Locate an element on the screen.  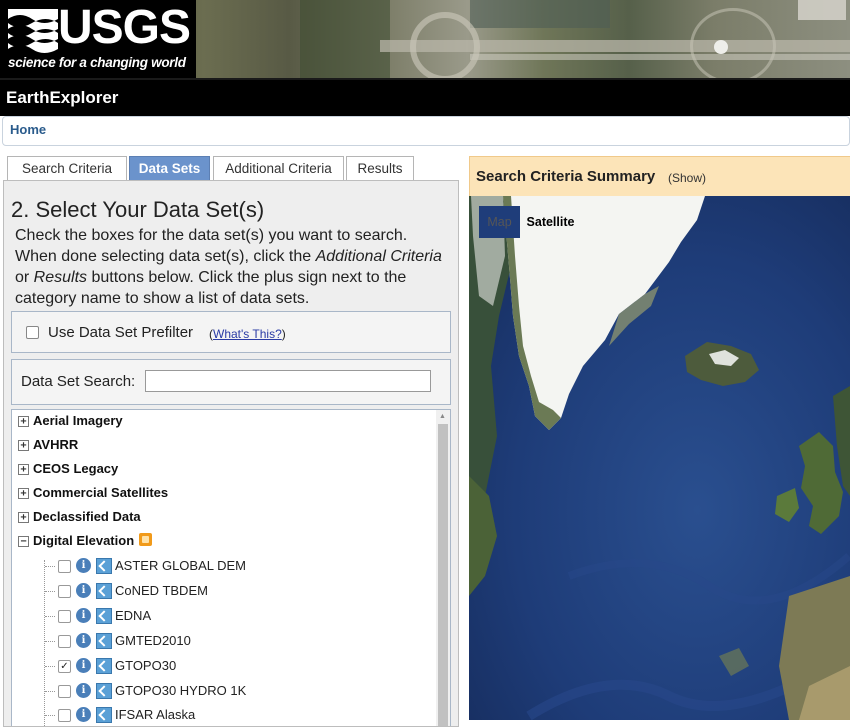
collapse-minus-icon: − is located at coordinates (23, 541).